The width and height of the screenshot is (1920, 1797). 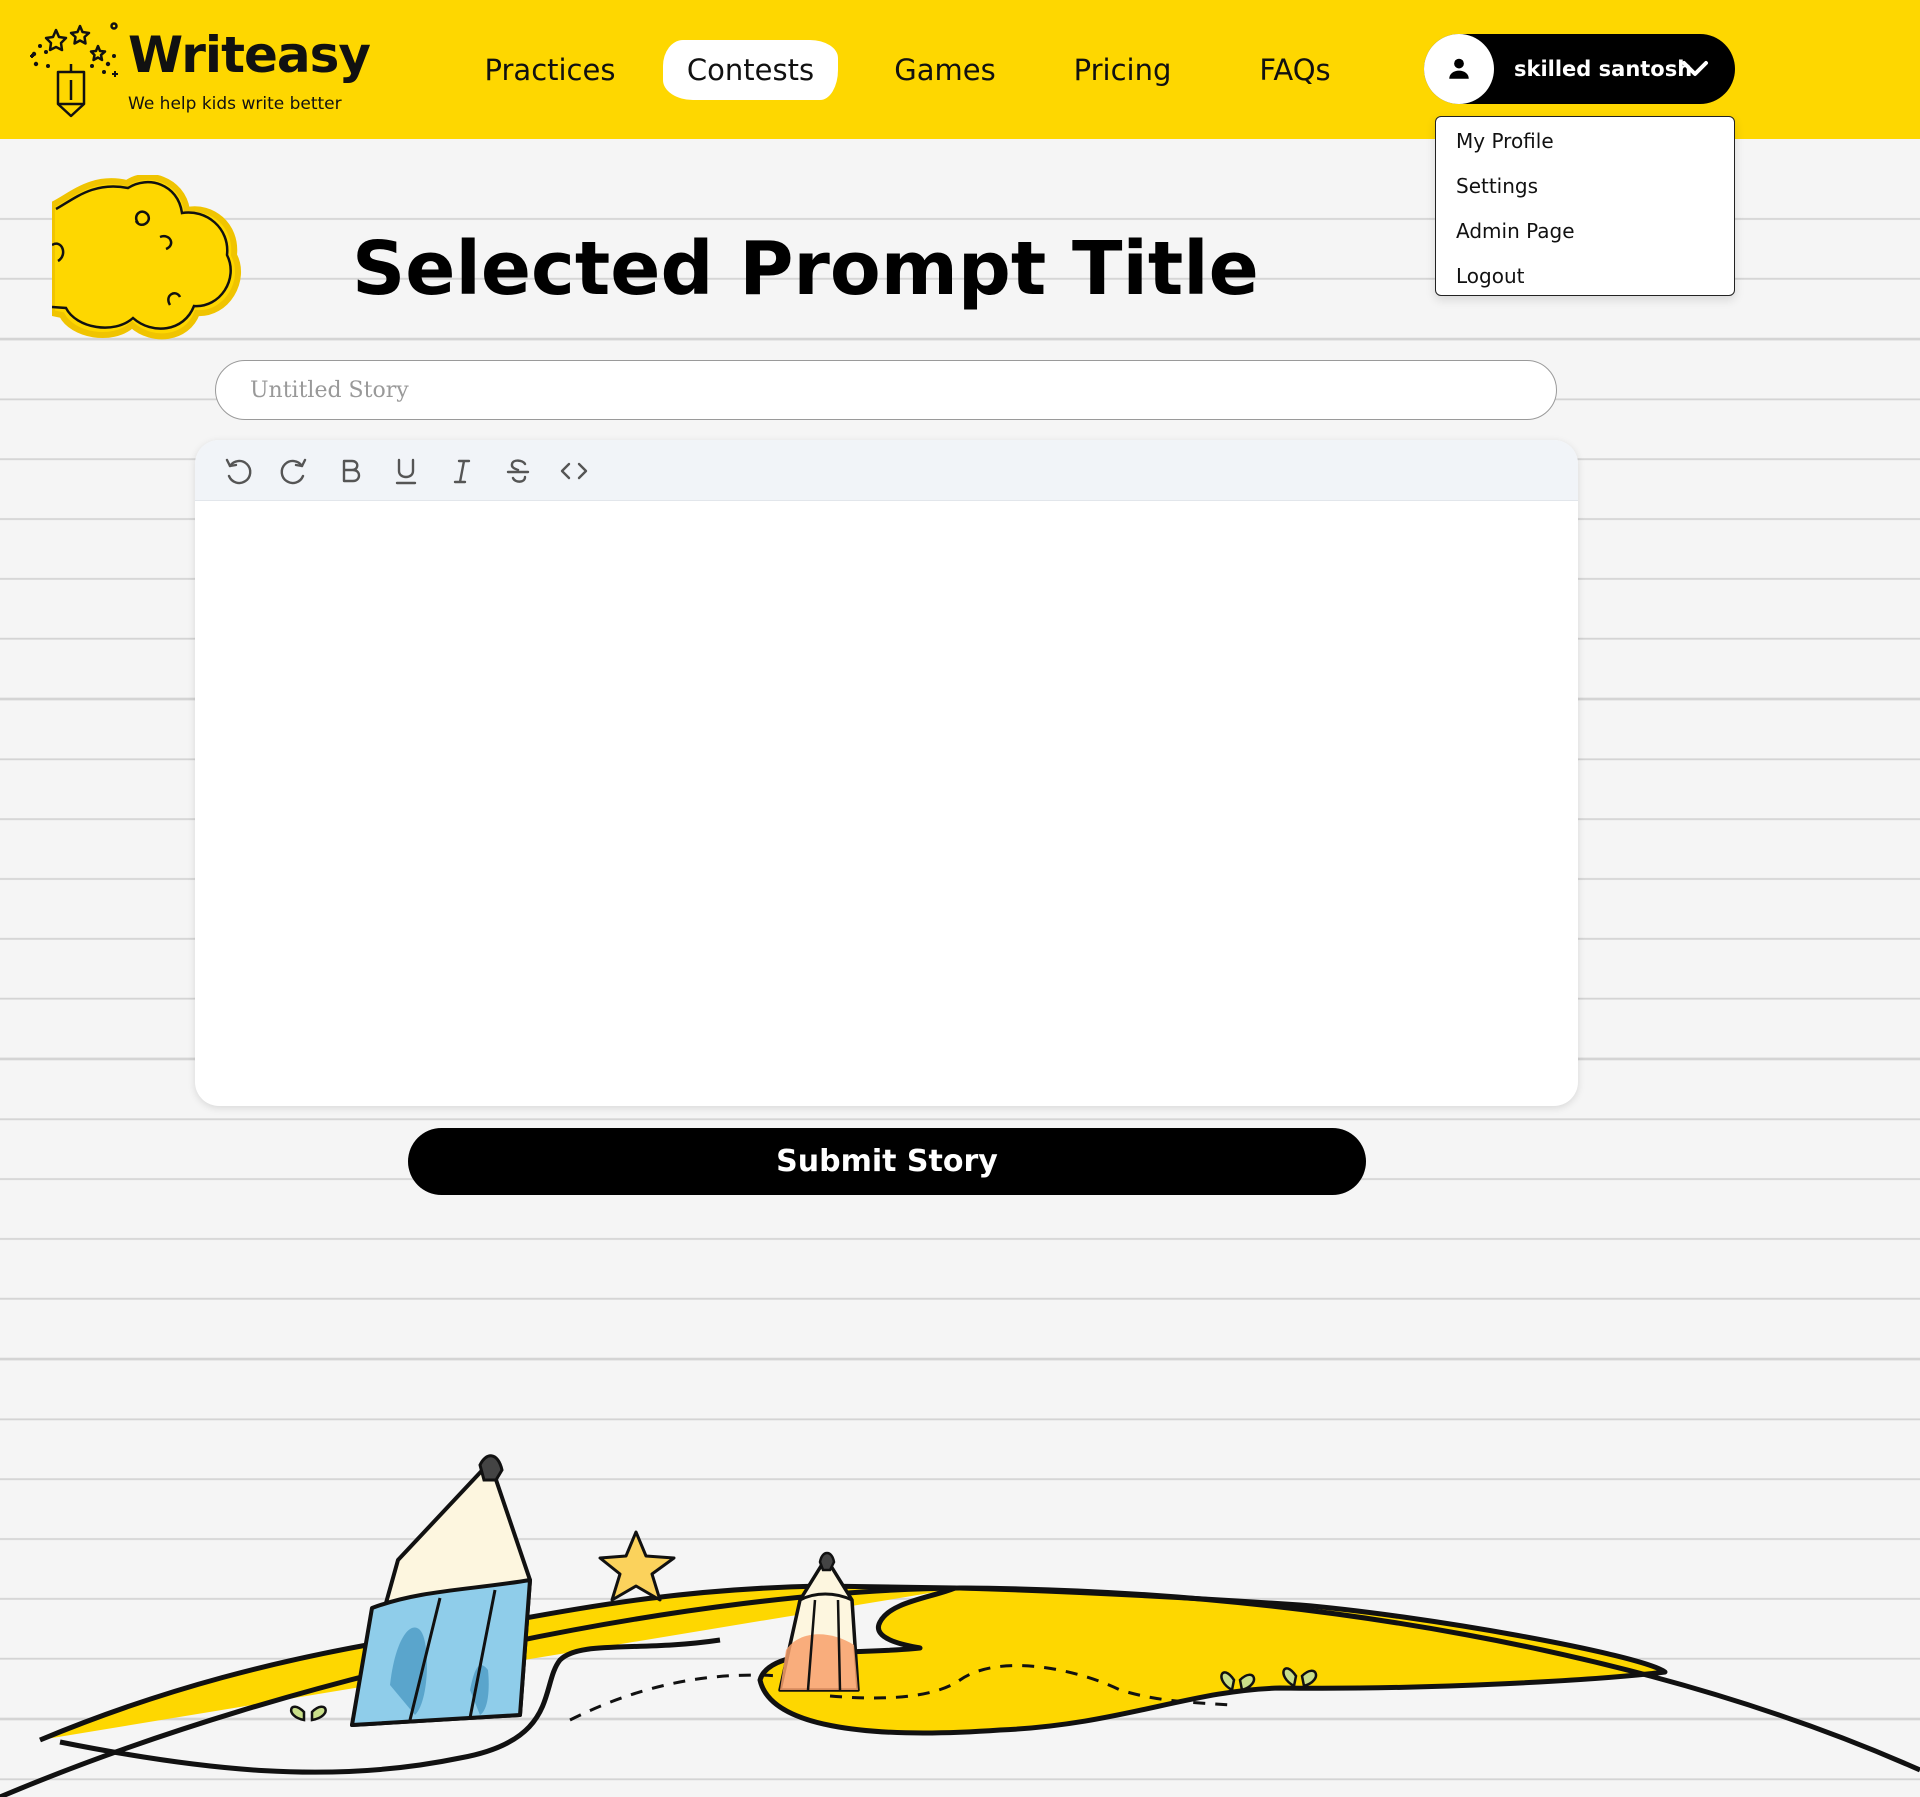 I want to click on page-title: Selected Prompt Title, so click(x=805, y=269).